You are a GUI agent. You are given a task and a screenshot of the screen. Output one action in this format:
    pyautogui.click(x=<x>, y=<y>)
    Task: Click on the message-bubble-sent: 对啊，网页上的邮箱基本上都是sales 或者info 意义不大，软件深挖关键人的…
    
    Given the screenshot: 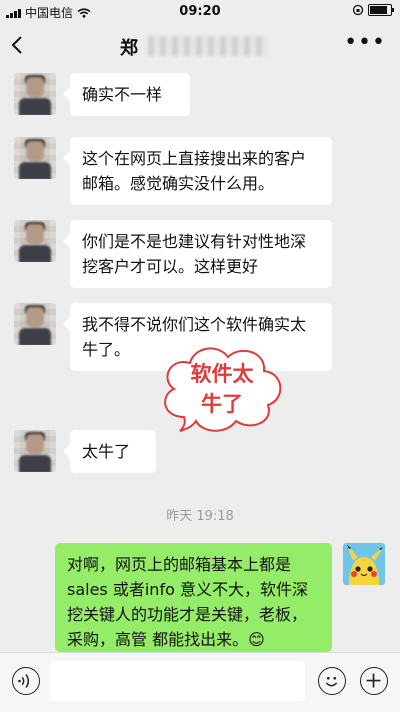 What is the action you would take?
    pyautogui.click(x=193, y=597)
    